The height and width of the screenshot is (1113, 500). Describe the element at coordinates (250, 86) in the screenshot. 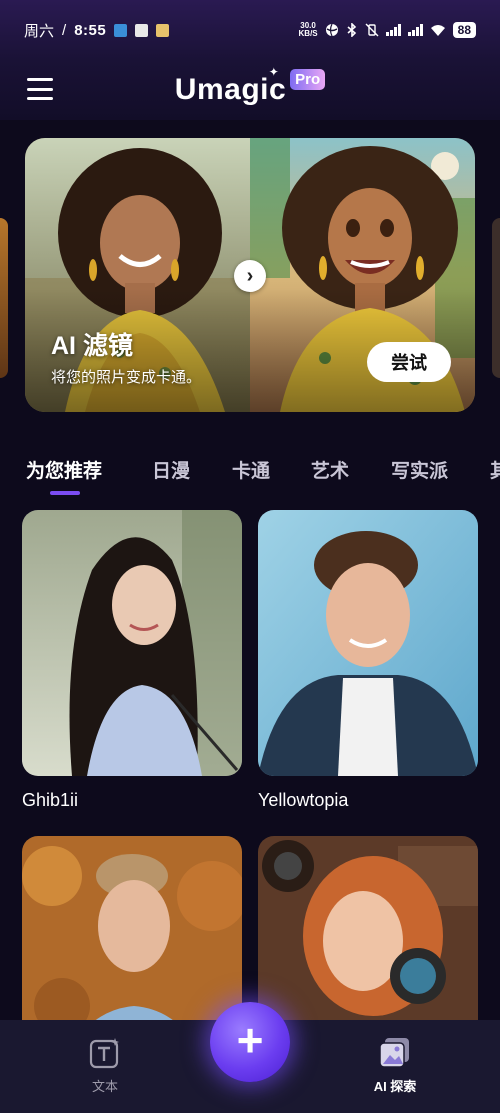

I see `app-logo: Umagic ✦ Pro` at that location.